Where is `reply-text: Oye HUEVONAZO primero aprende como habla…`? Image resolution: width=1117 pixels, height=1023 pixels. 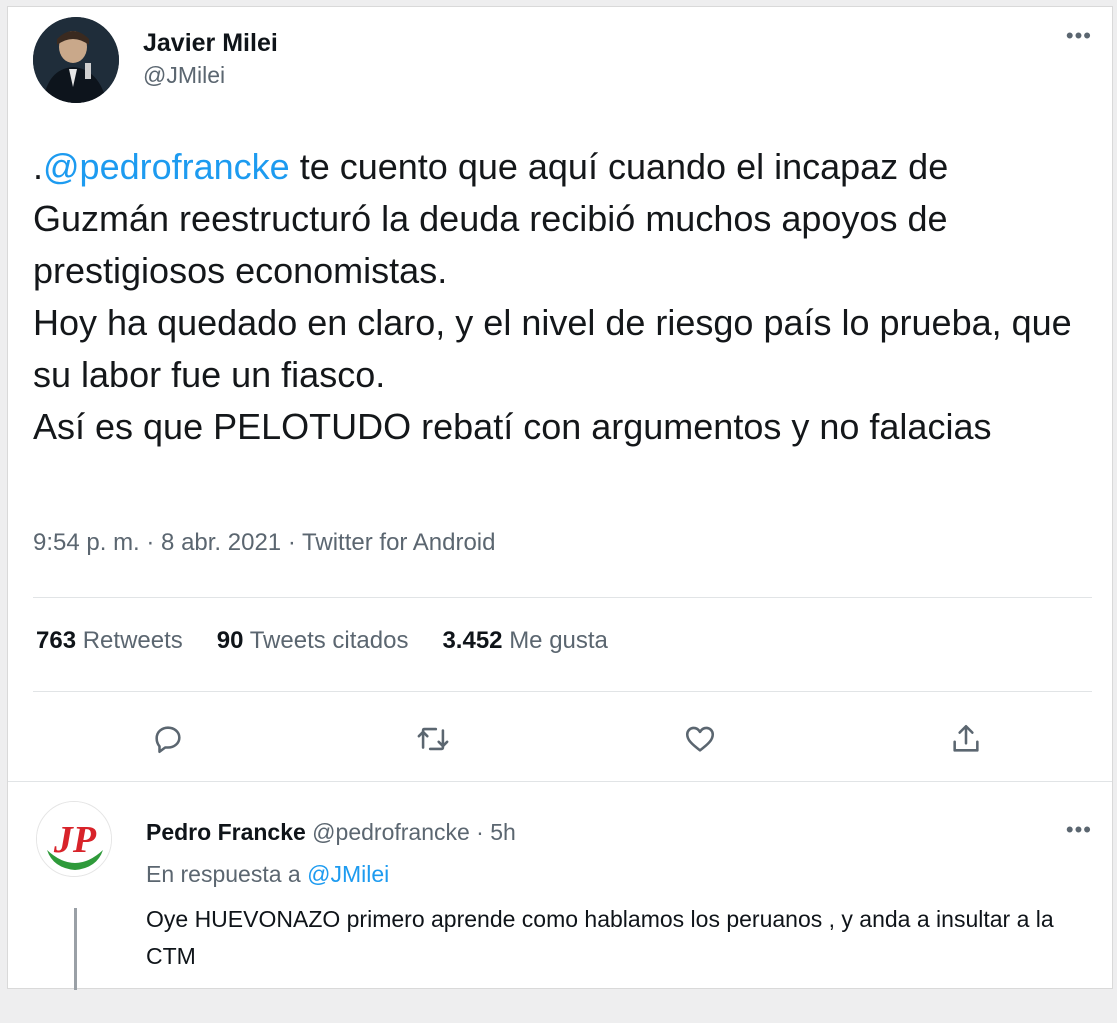 reply-text: Oye HUEVONAZO primero aprende como habla… is located at coordinates (600, 937).